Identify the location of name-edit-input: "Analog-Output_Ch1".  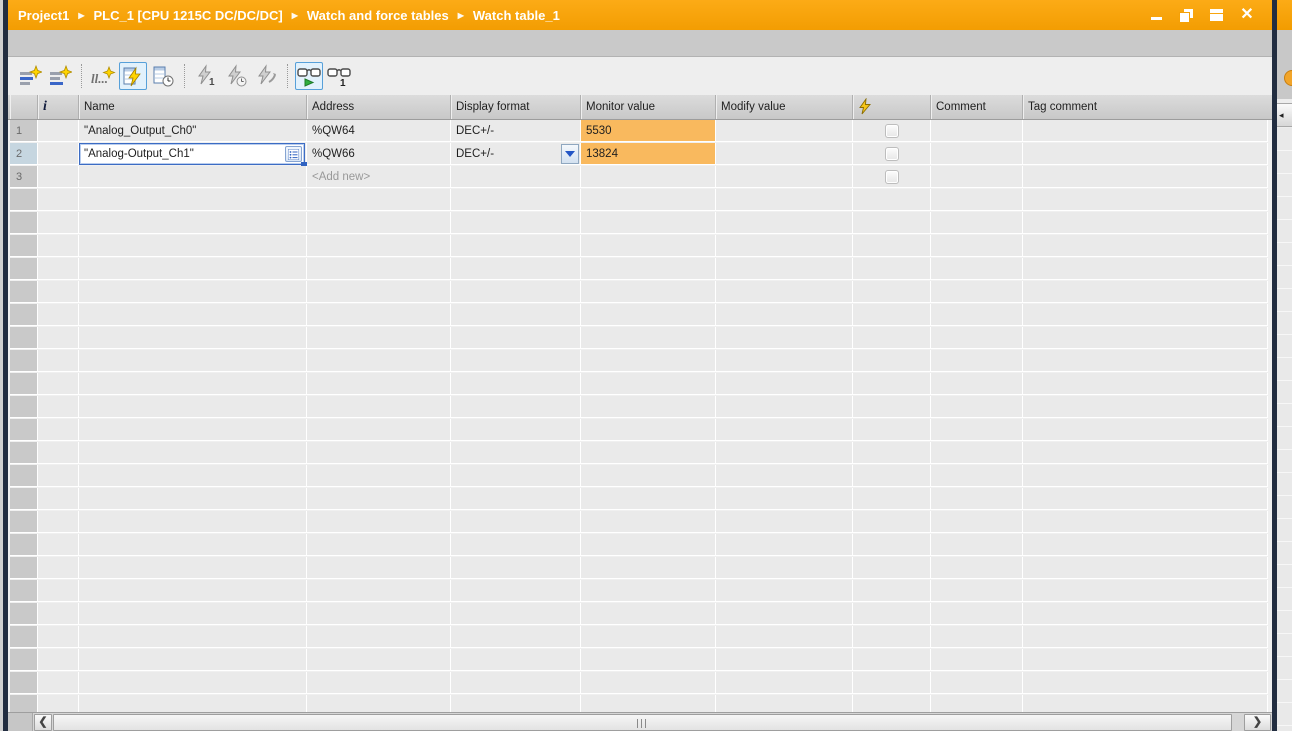
(193, 155).